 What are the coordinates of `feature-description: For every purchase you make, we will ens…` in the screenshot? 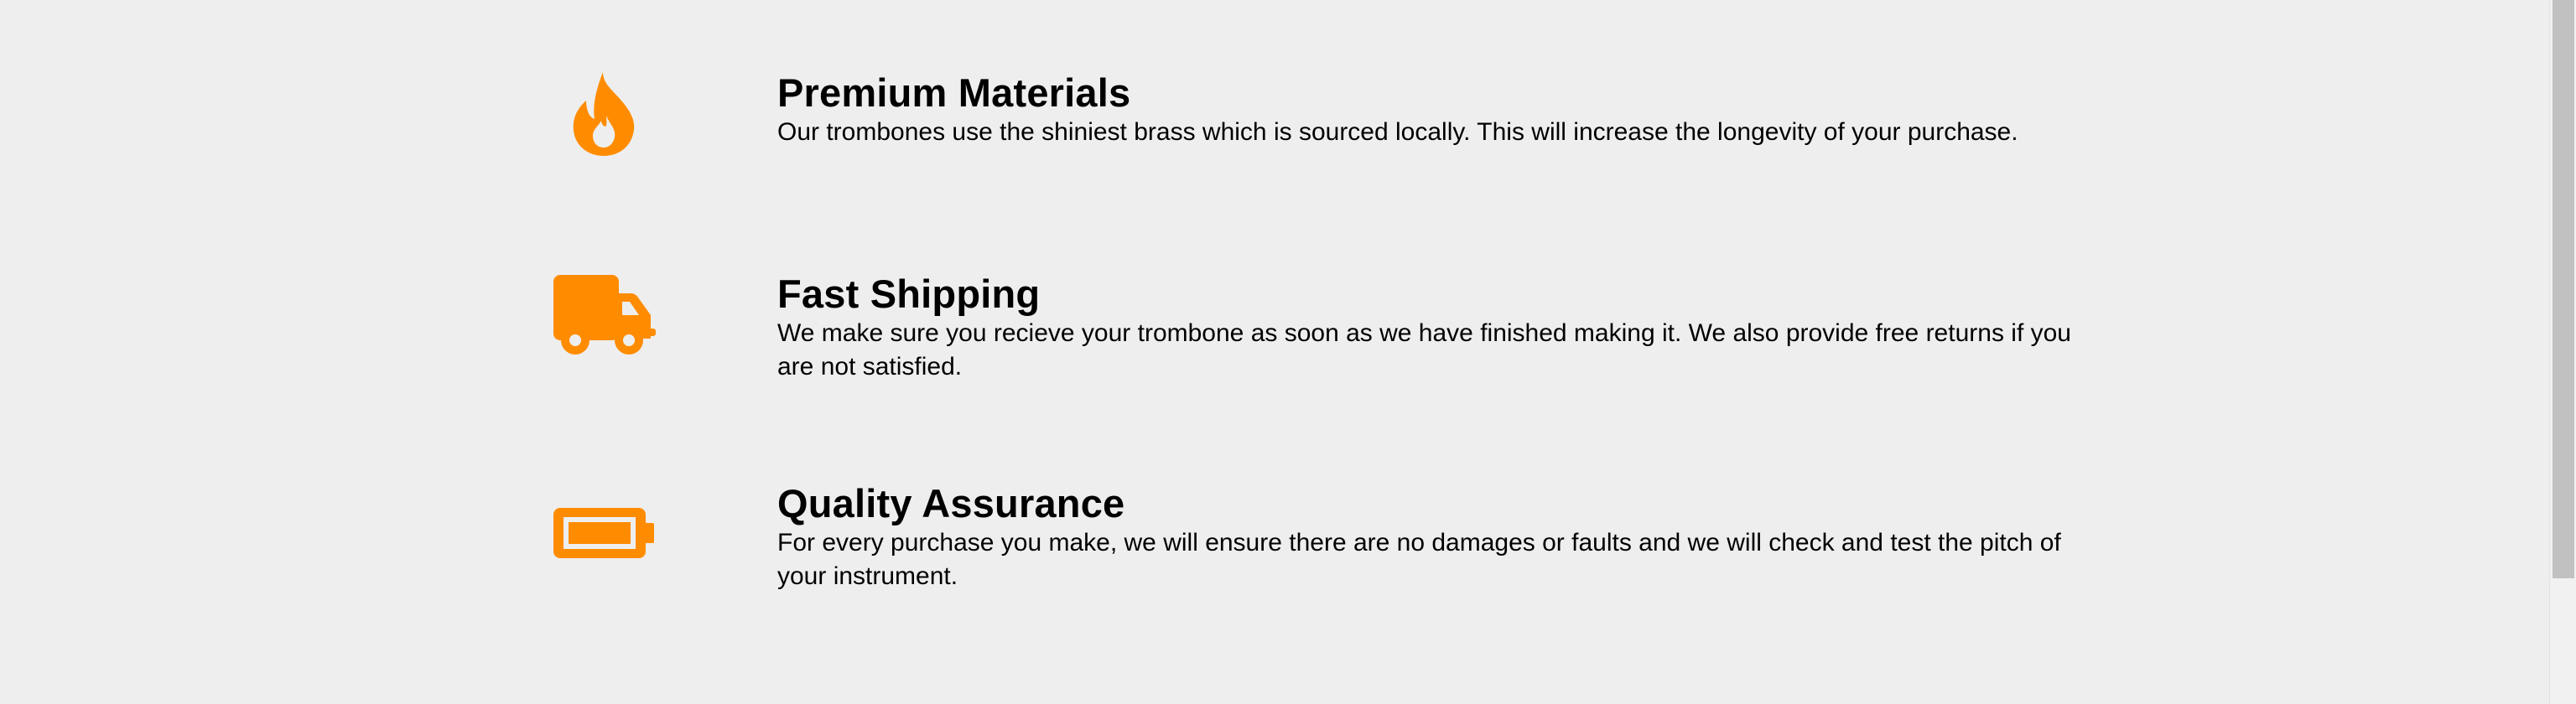 It's located at (1419, 559).